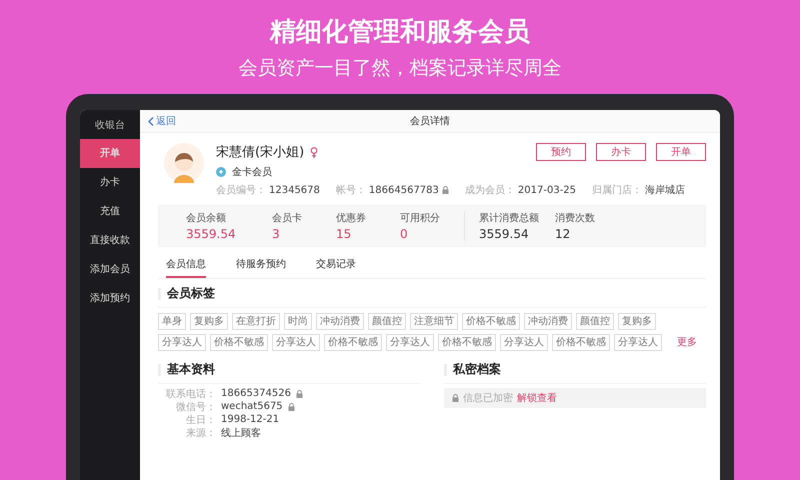 Image resolution: width=800 pixels, height=480 pixels. I want to click on sidebar-item: 办卡, so click(110, 182).